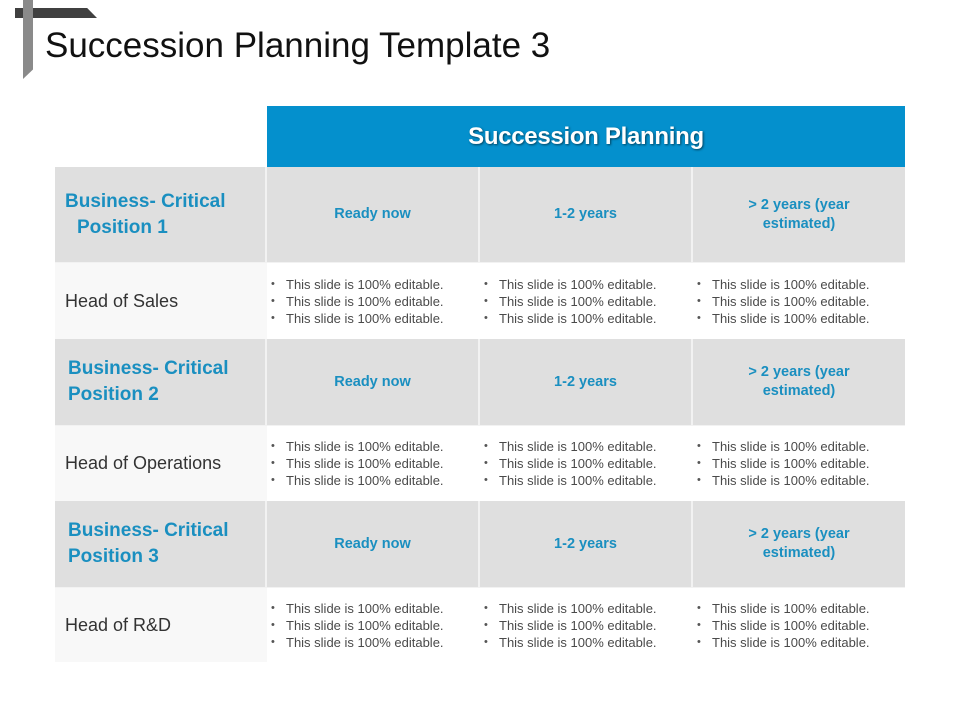 Image resolution: width=960 pixels, height=720 pixels. What do you see at coordinates (113, 394) in the screenshot?
I see `position-label-line2: Position 2` at bounding box center [113, 394].